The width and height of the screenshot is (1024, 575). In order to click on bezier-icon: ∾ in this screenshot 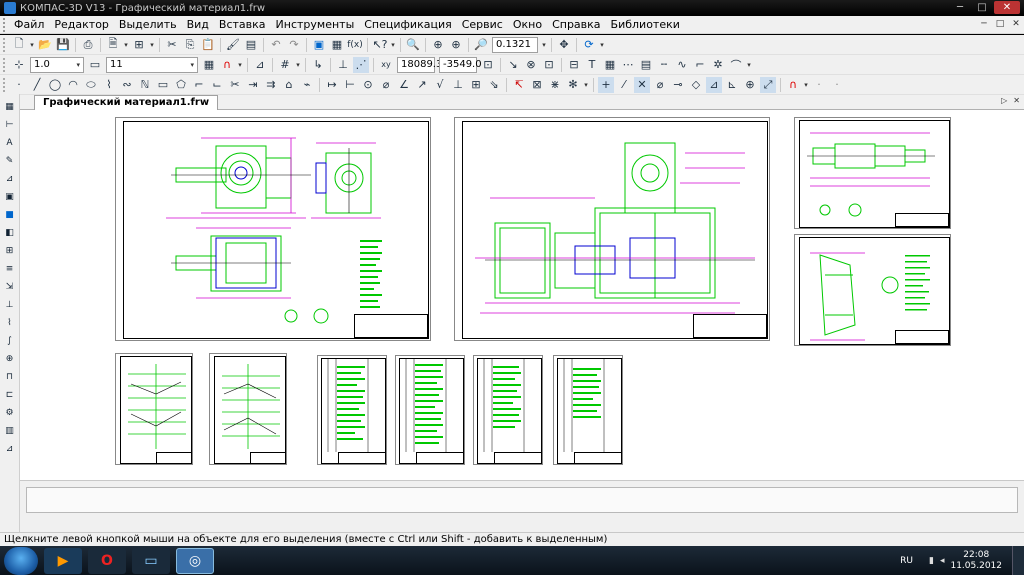, I will do `click(127, 85)`.